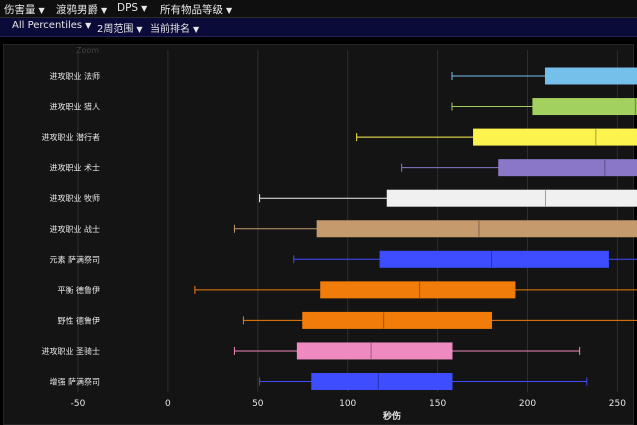 This screenshot has width=637, height=425. I want to click on category-label: 进攻职业 法师, so click(74, 76).